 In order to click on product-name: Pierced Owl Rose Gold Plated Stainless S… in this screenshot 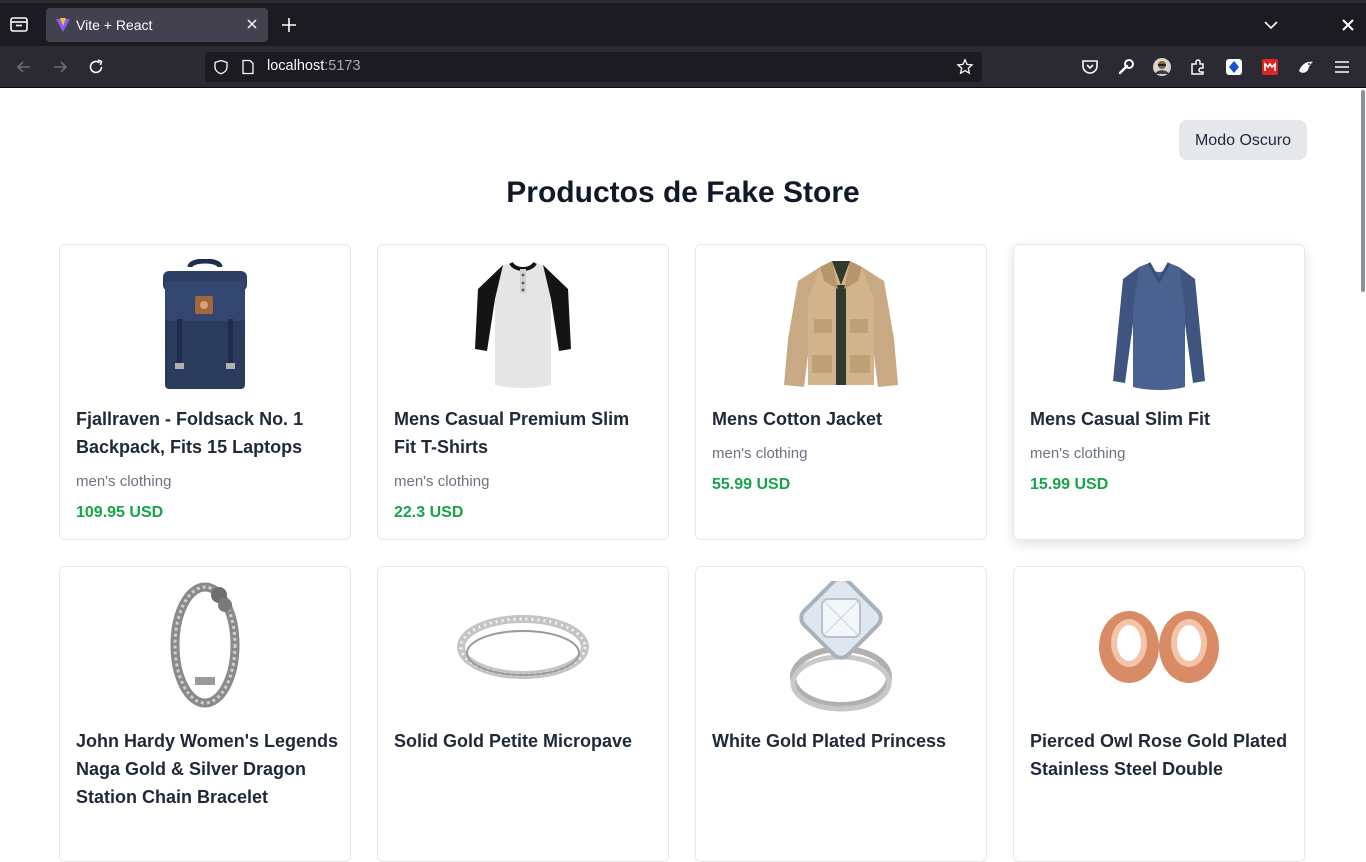, I will do `click(1161, 755)`.